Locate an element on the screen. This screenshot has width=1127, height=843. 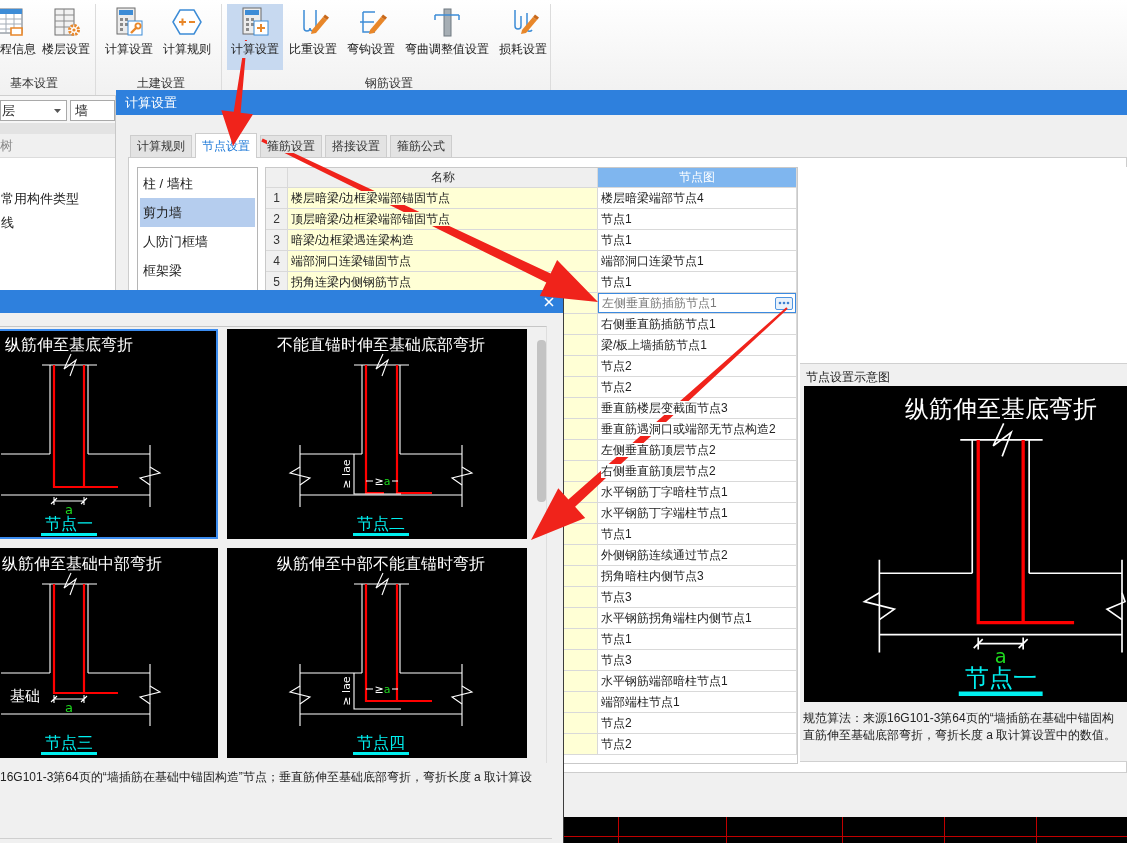
tree-item: 线 is located at coordinates (57, 223).